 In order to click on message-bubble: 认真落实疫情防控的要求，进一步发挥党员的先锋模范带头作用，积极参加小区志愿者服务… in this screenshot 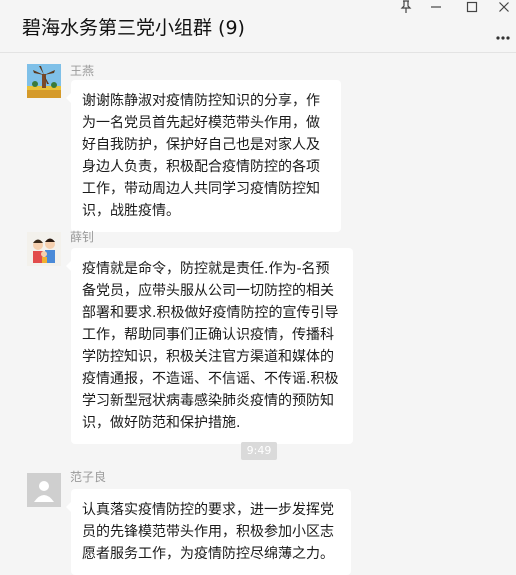, I will do `click(208, 532)`.